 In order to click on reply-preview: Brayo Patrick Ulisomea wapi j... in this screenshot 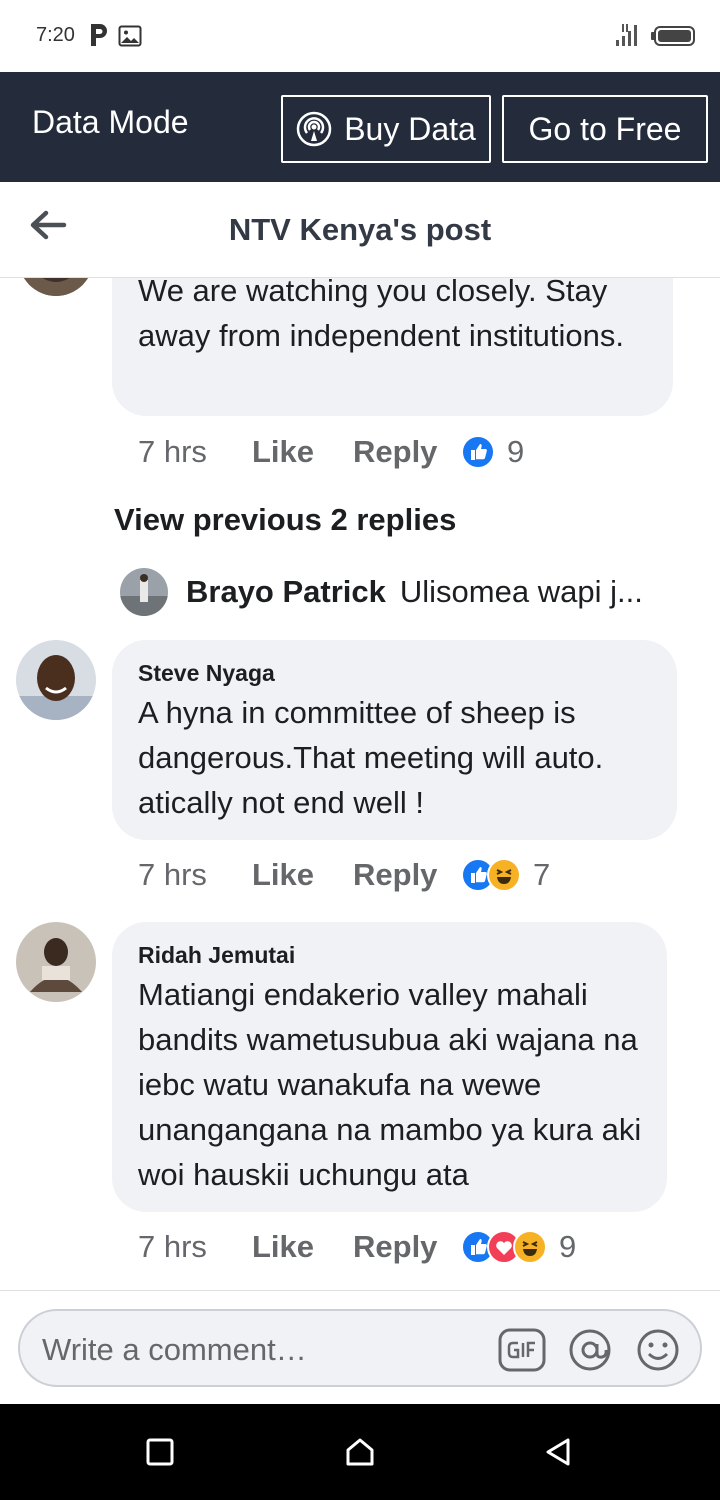, I will do `click(400, 592)`.